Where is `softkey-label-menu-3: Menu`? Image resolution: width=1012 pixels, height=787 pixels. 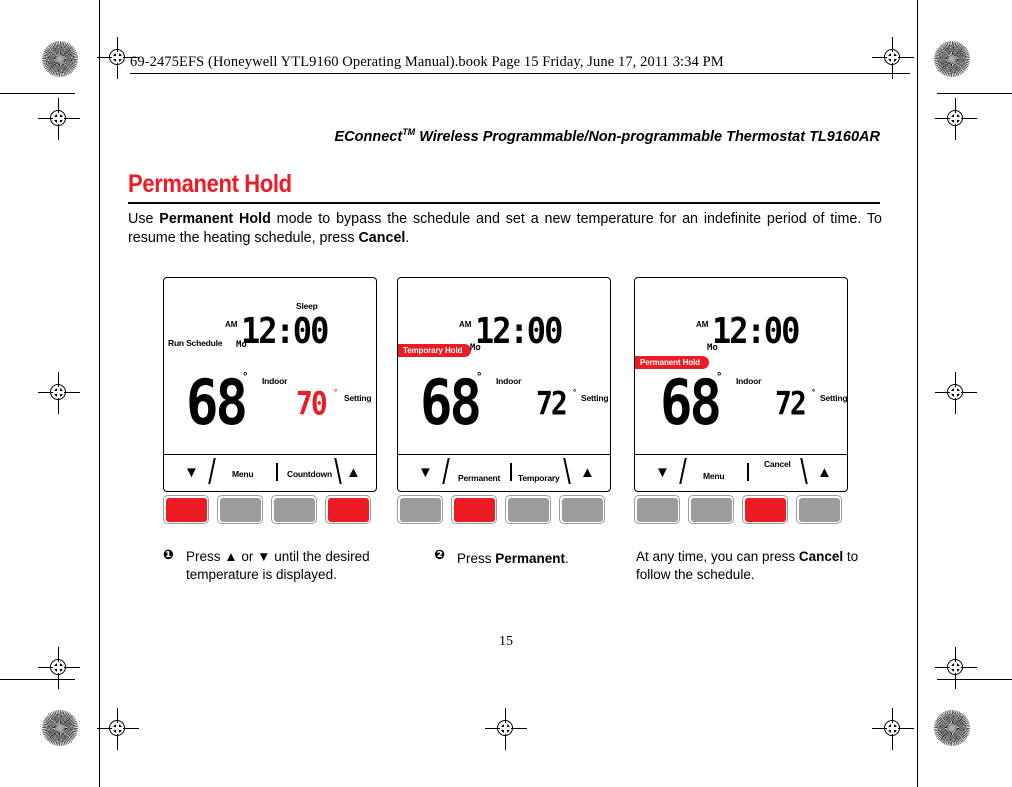 softkey-label-menu-3: Menu is located at coordinates (714, 476).